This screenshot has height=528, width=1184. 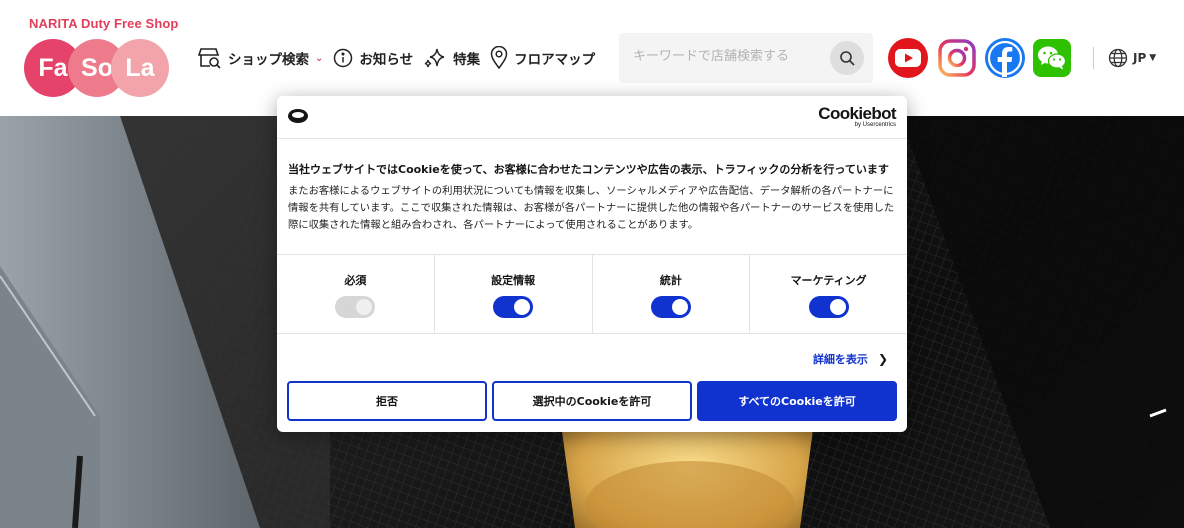 I want to click on allow-all-button: すべてのCookieを許可, so click(x=797, y=401).